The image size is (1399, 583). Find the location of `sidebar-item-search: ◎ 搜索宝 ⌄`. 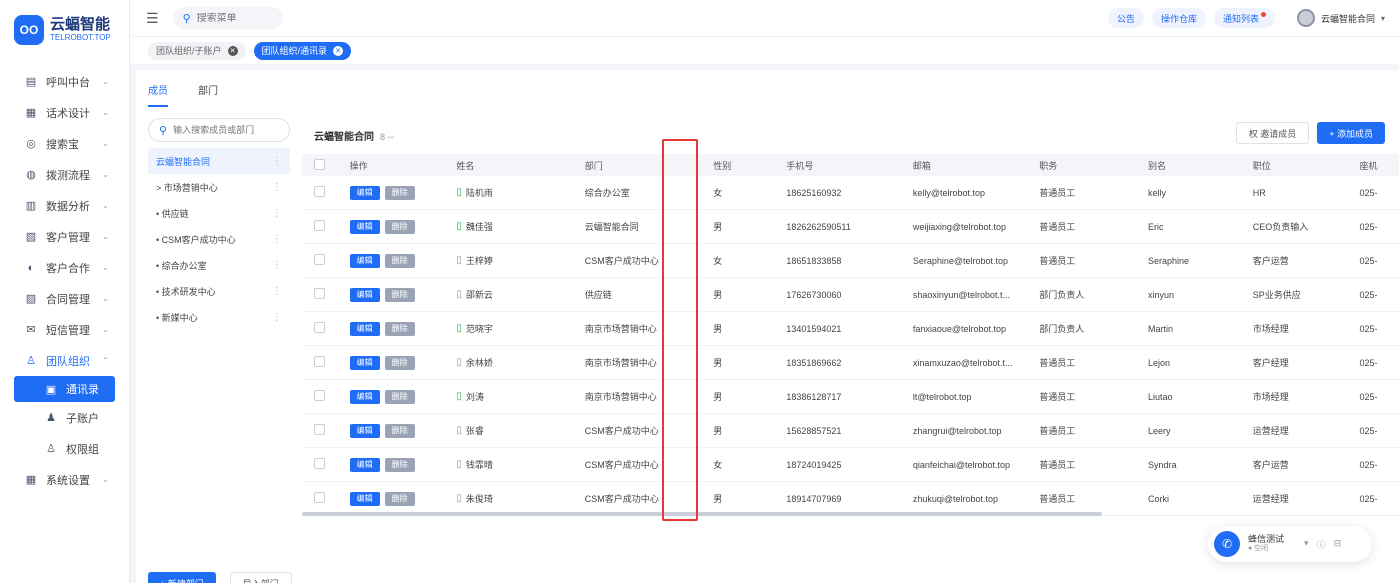

sidebar-item-search: ◎ 搜索宝 ⌄ is located at coordinates (64, 143).